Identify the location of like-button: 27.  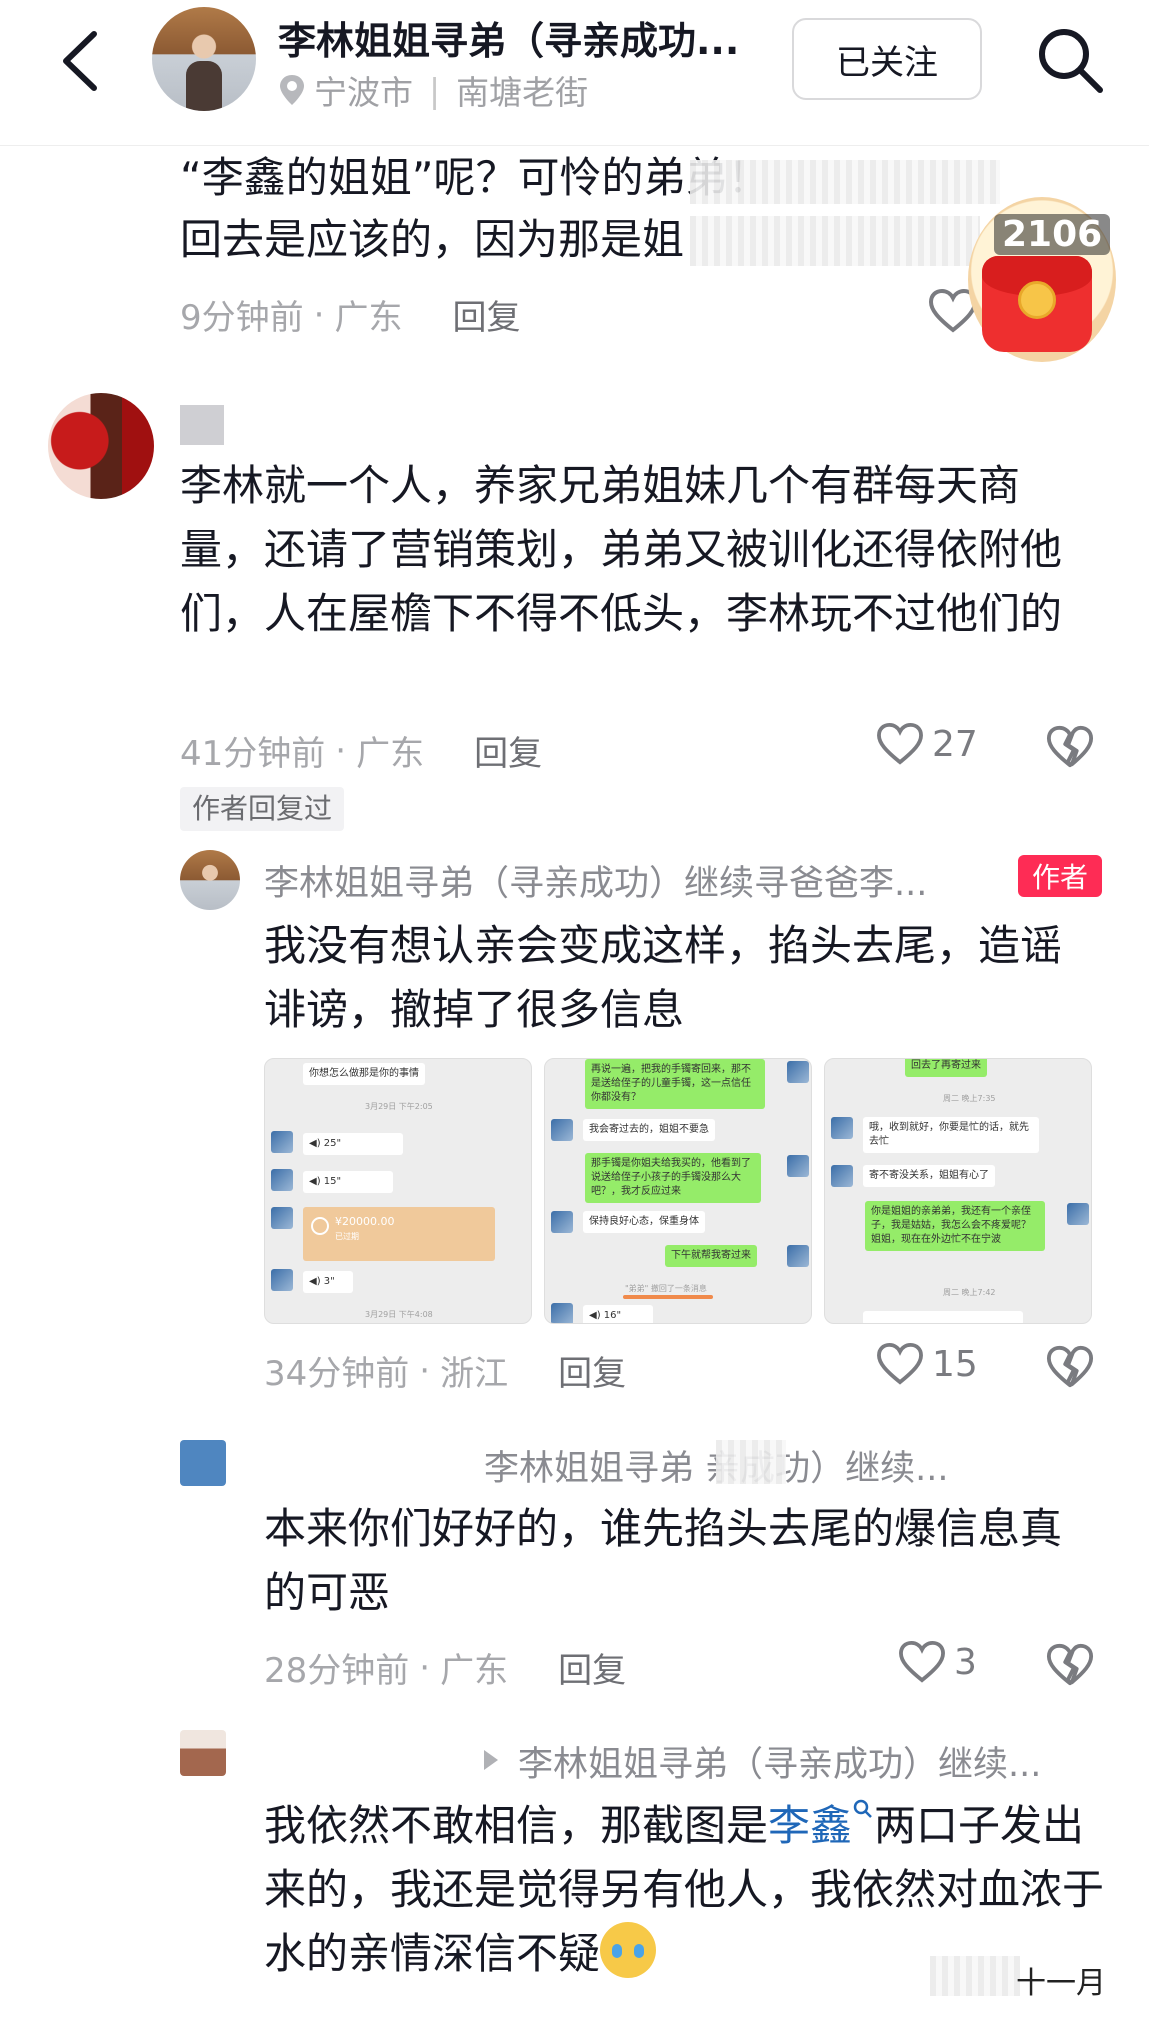
(927, 744).